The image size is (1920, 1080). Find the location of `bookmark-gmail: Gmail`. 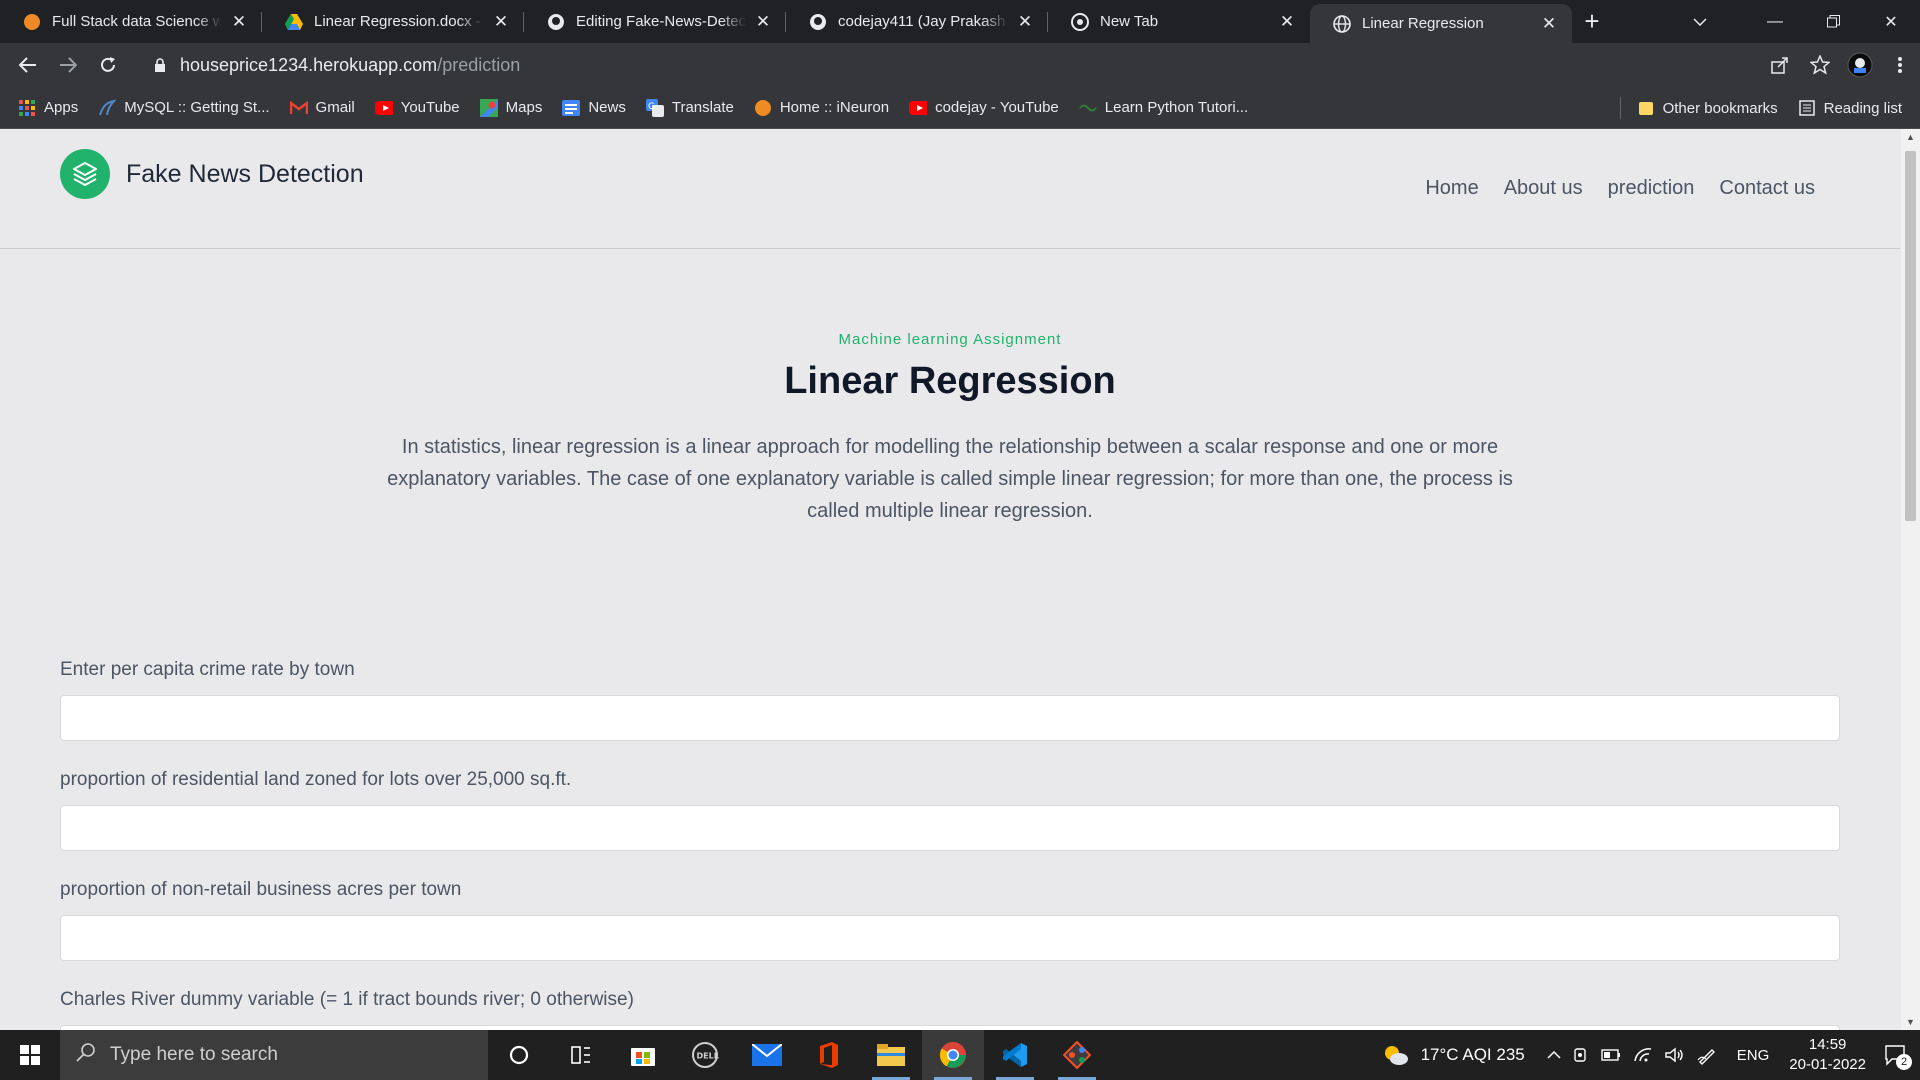

bookmark-gmail: Gmail is located at coordinates (322, 108).